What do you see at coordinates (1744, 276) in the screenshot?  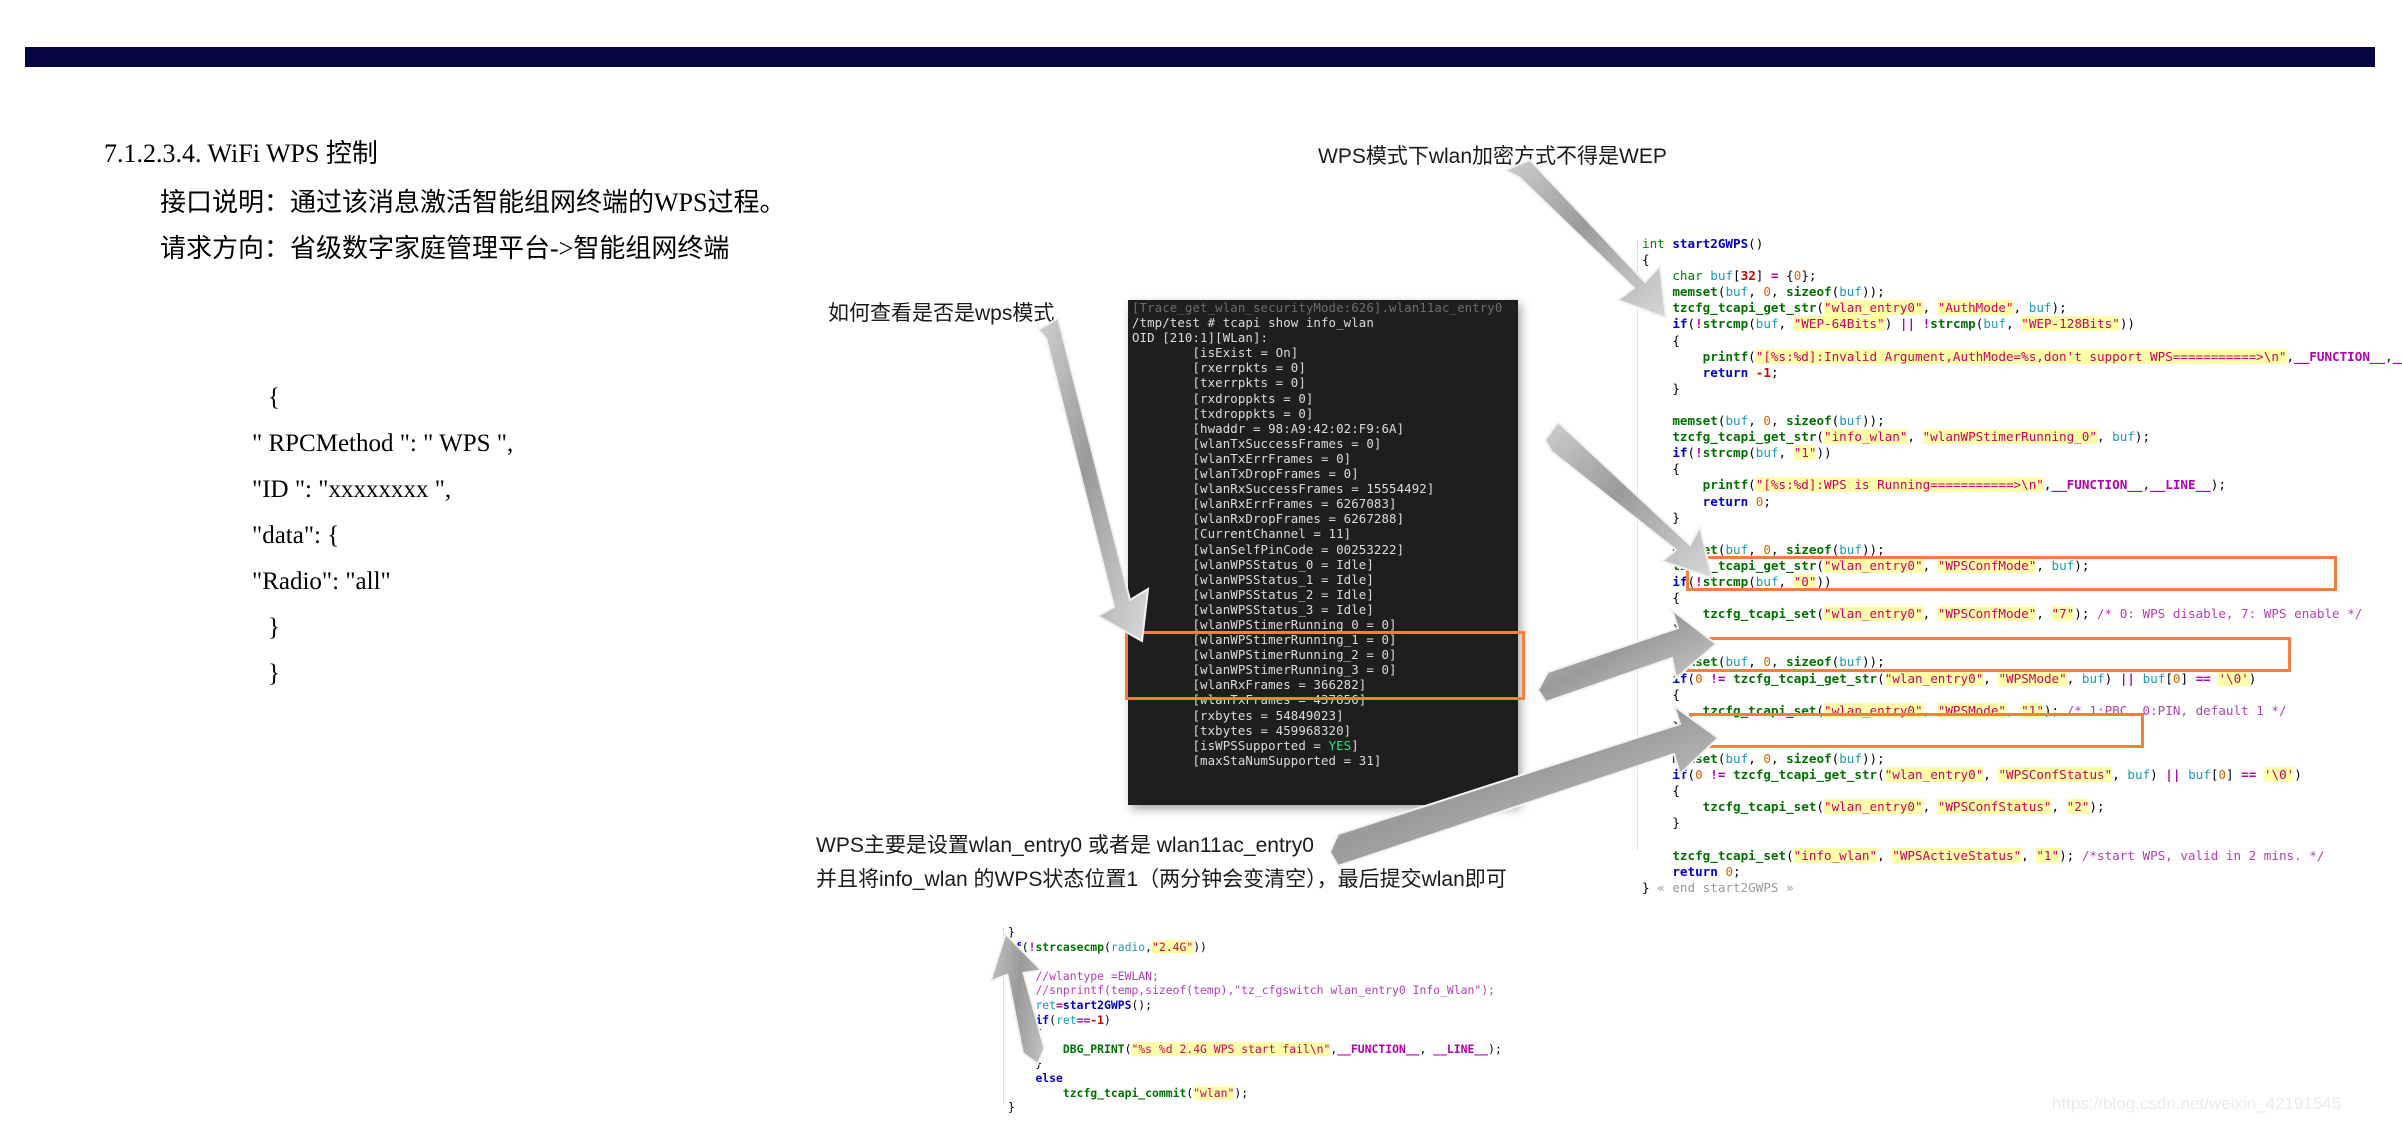 I see `code-line: char buf[32] = {0};` at bounding box center [1744, 276].